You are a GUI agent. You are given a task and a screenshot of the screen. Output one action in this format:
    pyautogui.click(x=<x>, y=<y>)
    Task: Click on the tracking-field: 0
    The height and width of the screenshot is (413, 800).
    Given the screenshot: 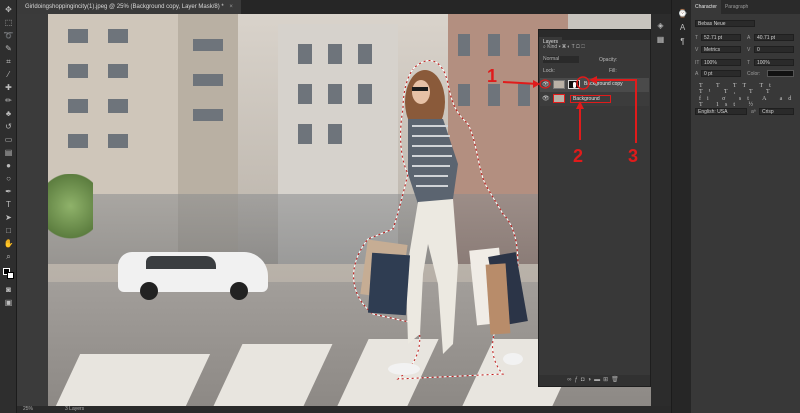 What is the action you would take?
    pyautogui.click(x=774, y=49)
    